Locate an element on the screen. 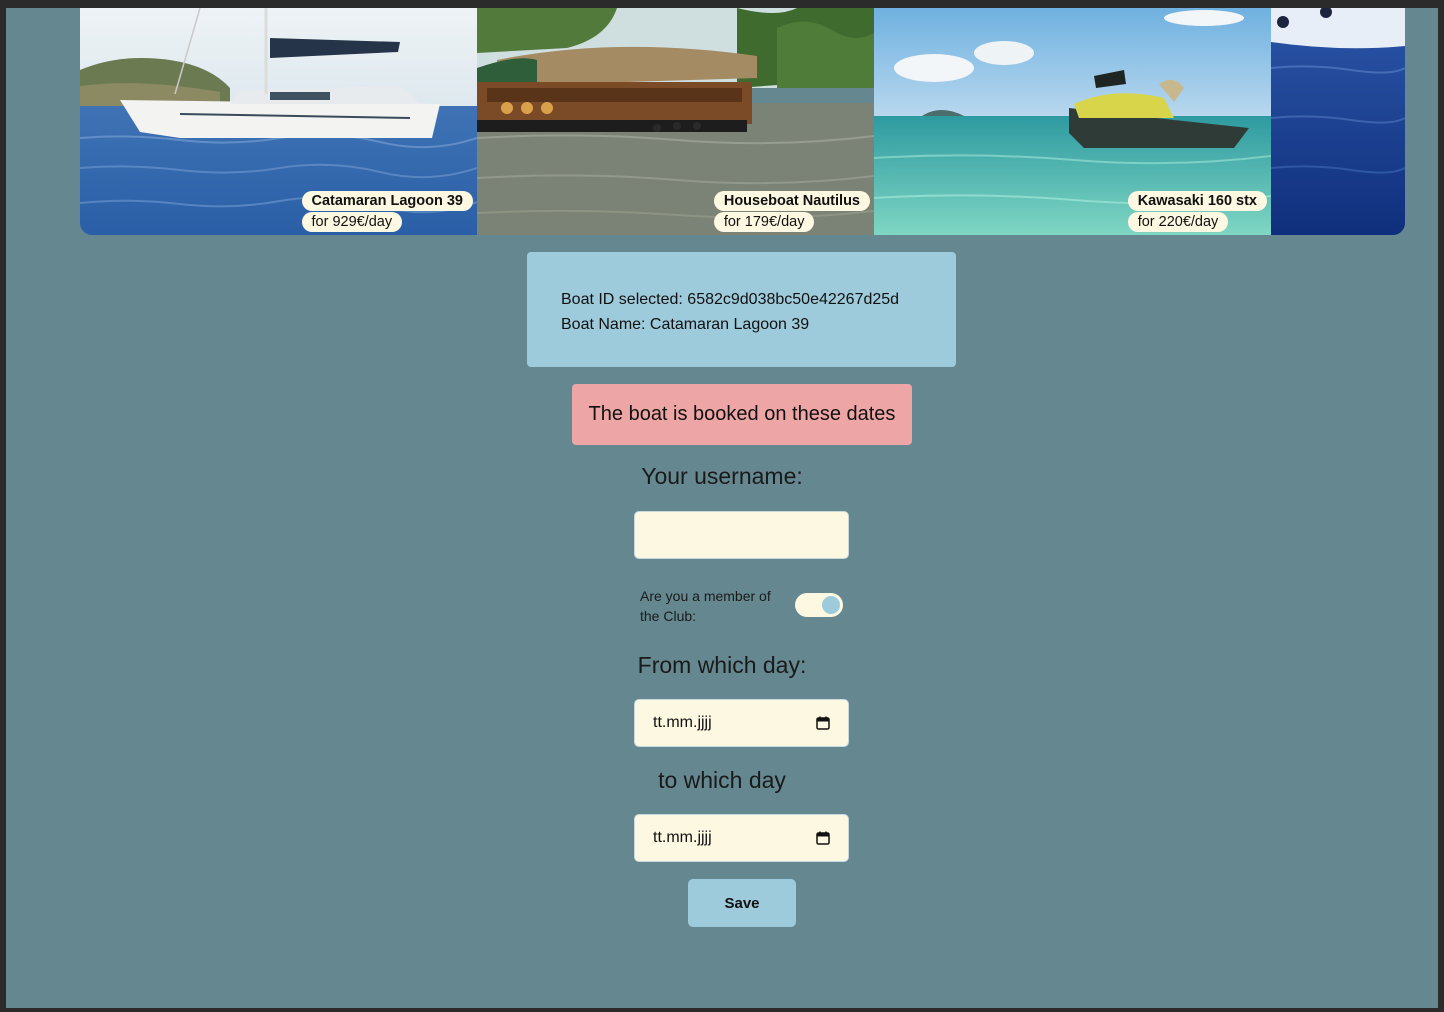 The height and width of the screenshot is (1012, 1444). boat-price-label: for 220€/day is located at coordinates (1178, 222).